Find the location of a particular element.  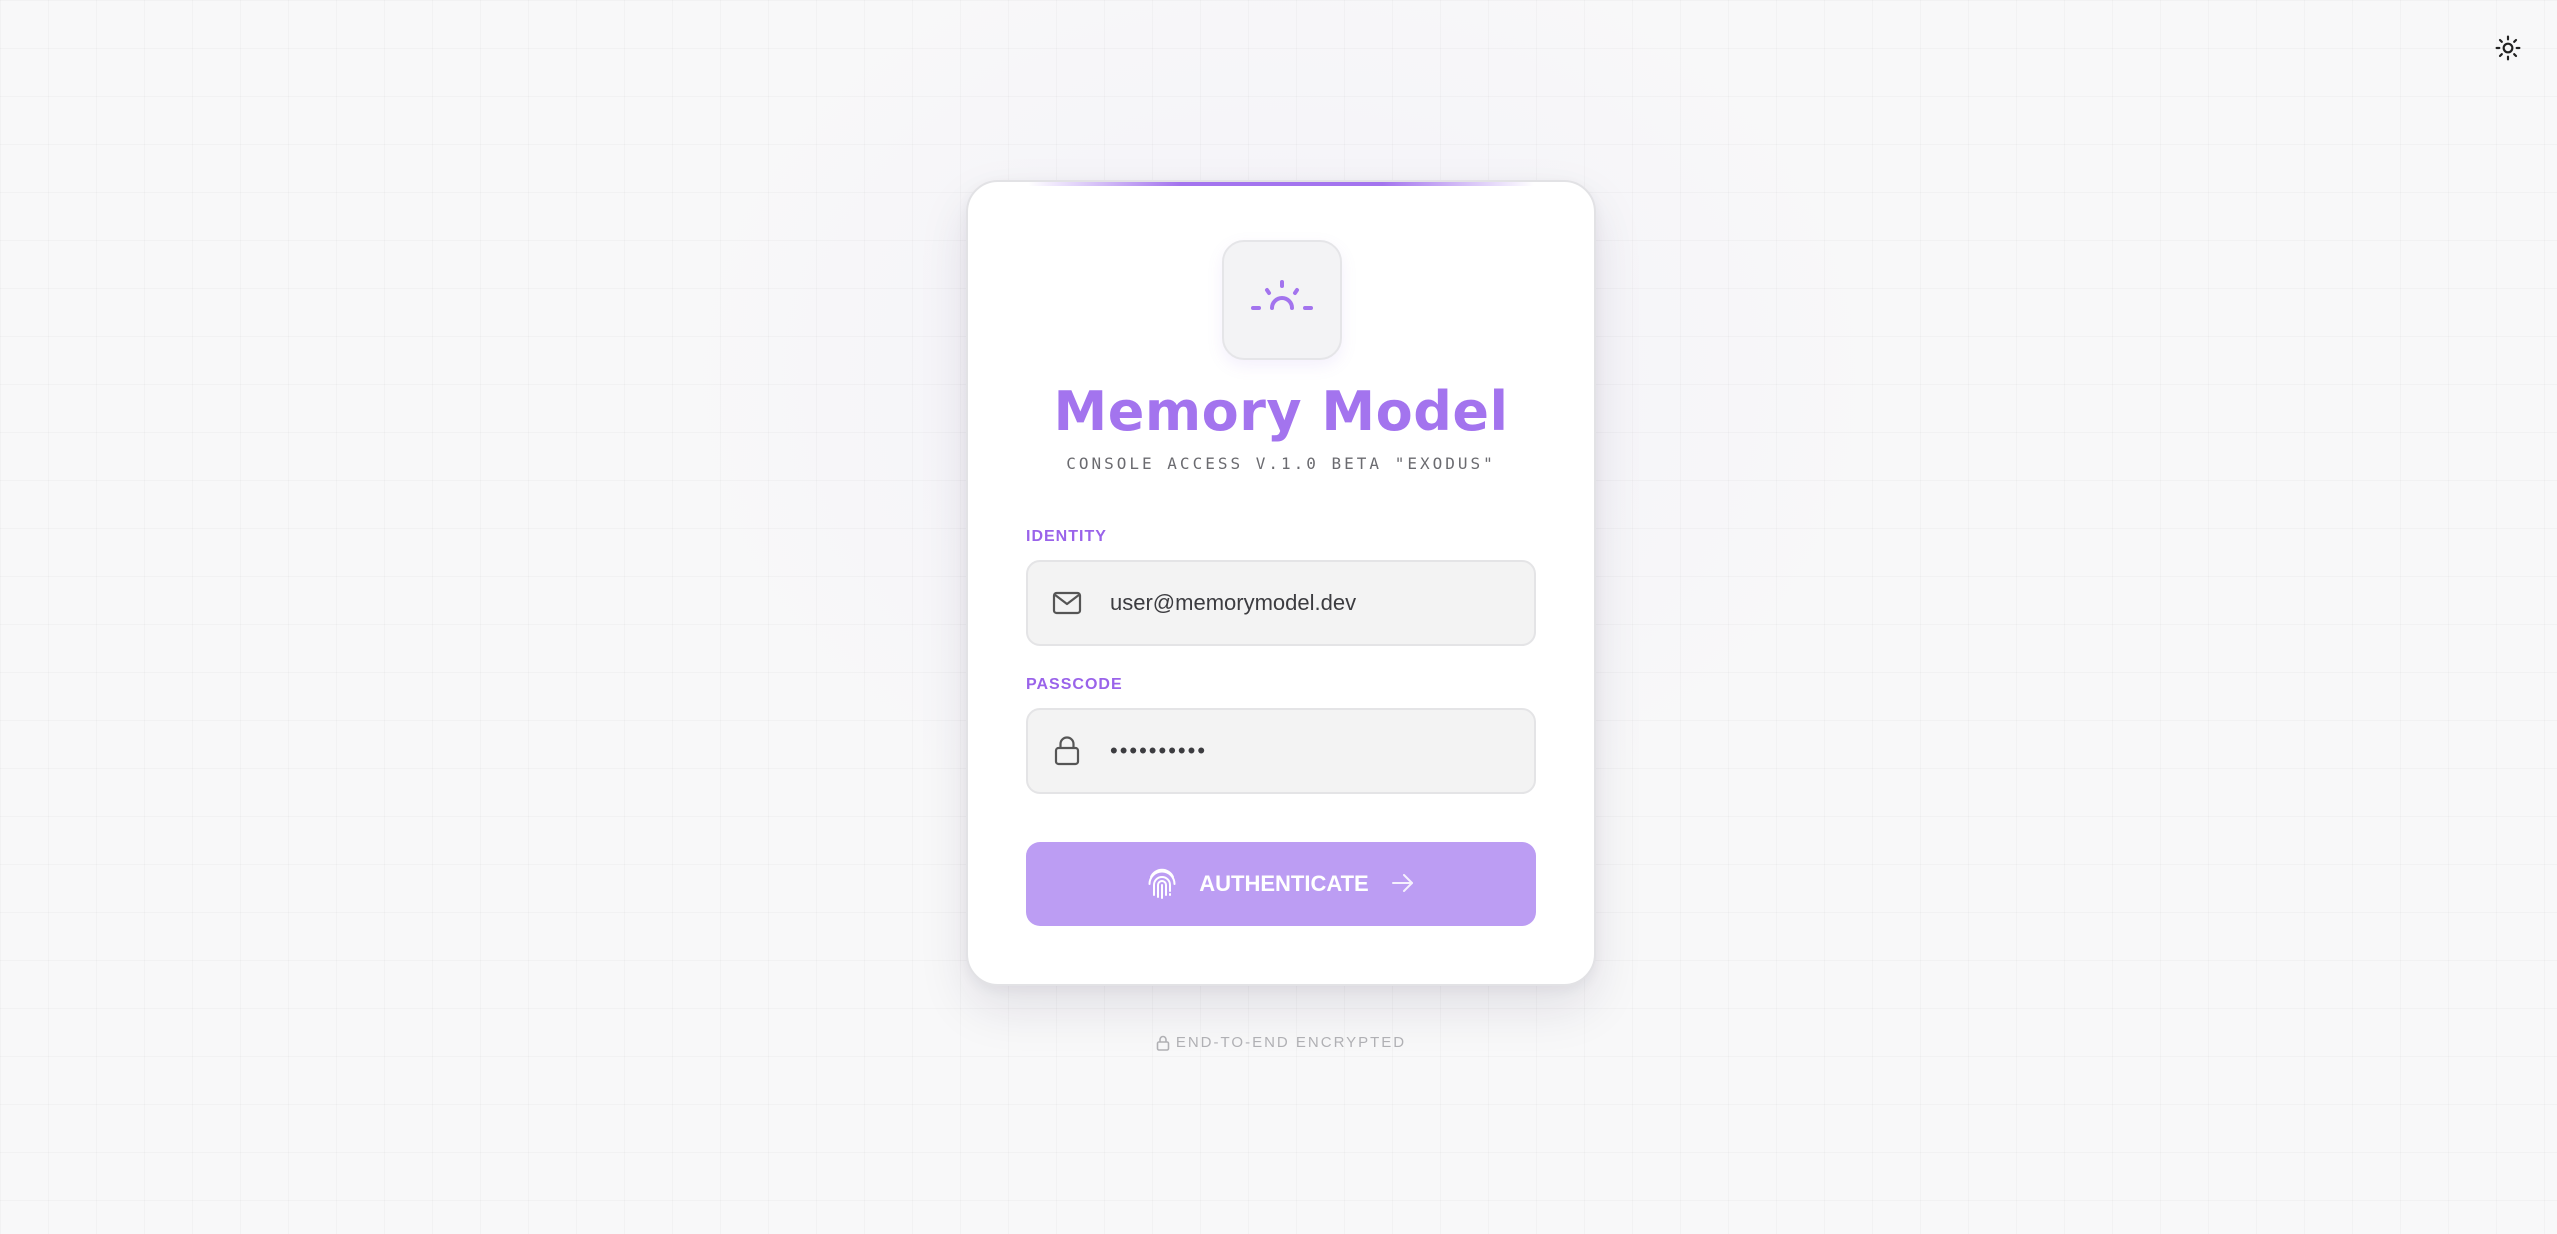

theme-toggle-button is located at coordinates (2508, 50).